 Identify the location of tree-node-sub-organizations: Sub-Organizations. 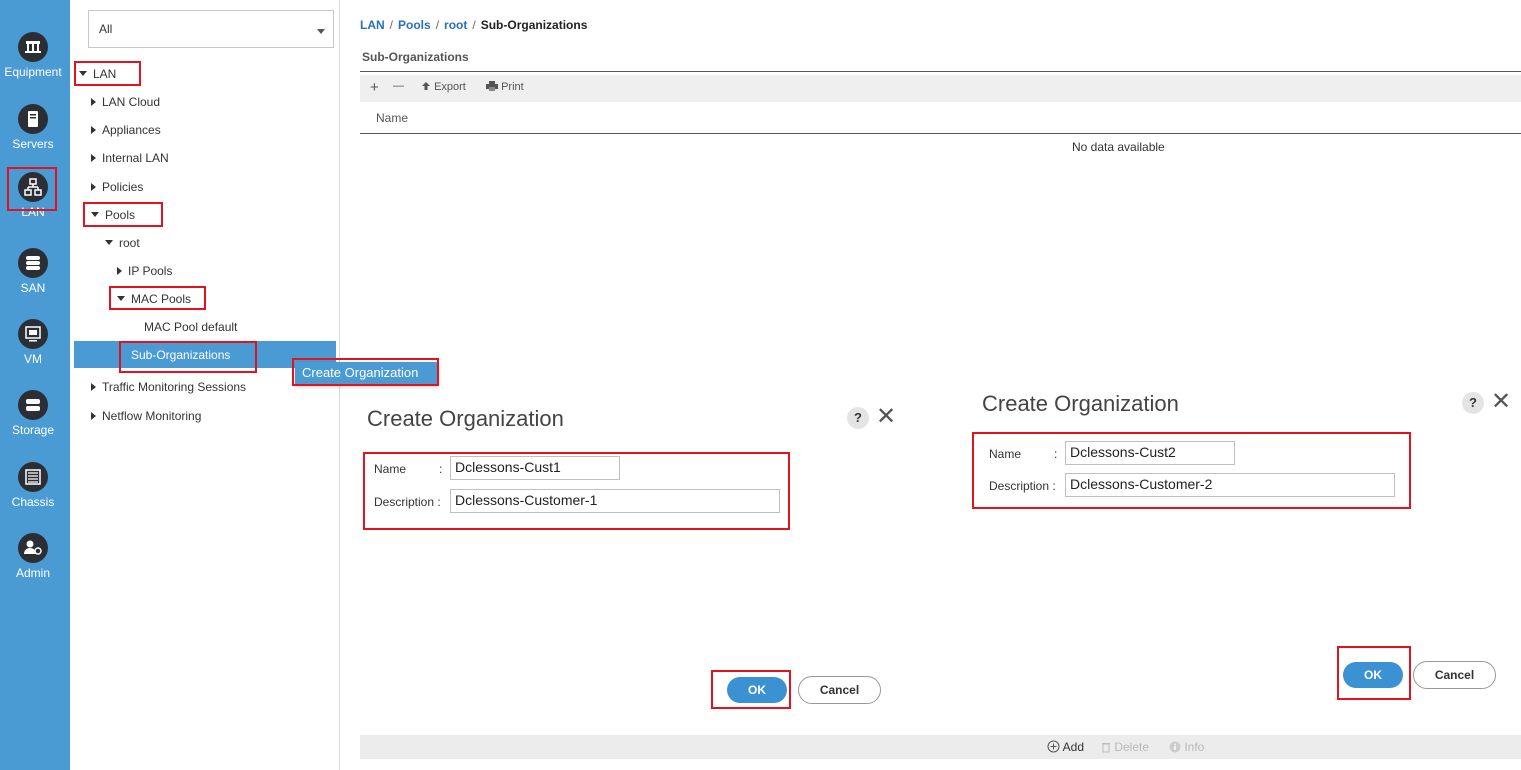
(180, 355).